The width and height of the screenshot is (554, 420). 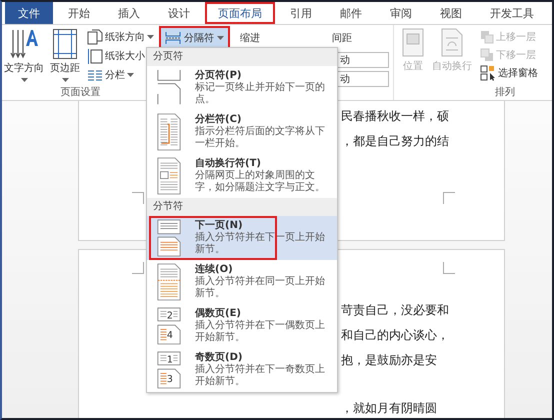 I want to click on menu-item: 2 4 偶数页(E) 插入分节符并在下一偶数页上开始新节。, so click(x=242, y=326).